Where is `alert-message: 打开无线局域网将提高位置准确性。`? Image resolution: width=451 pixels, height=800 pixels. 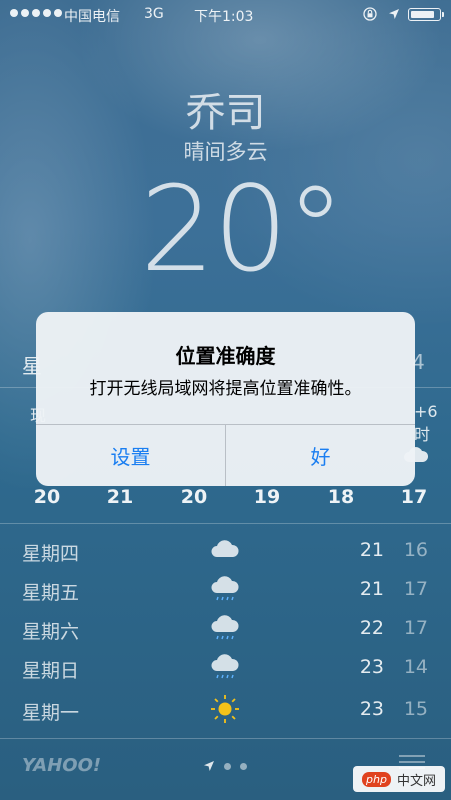
alert-message: 打开无线局域网将提高位置准确性。 is located at coordinates (225, 389).